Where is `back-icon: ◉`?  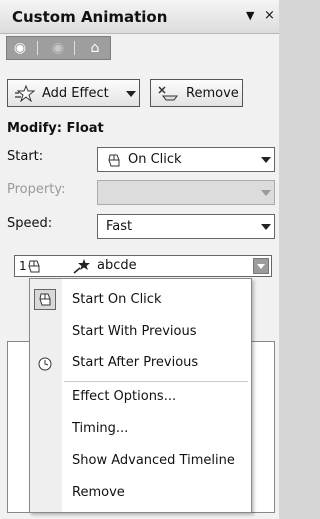
back-icon: ◉ is located at coordinates (20, 48).